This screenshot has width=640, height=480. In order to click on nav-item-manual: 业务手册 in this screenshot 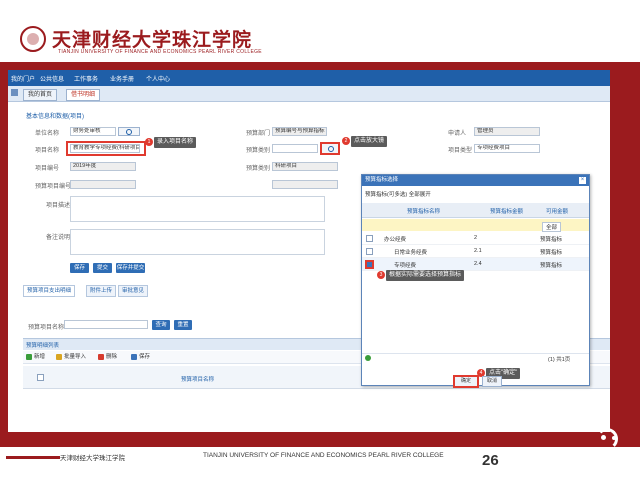, I will do `click(122, 78)`.